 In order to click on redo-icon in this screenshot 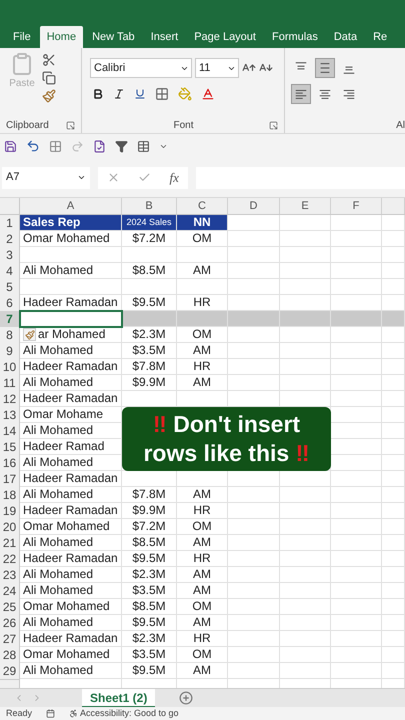, I will do `click(77, 146)`.